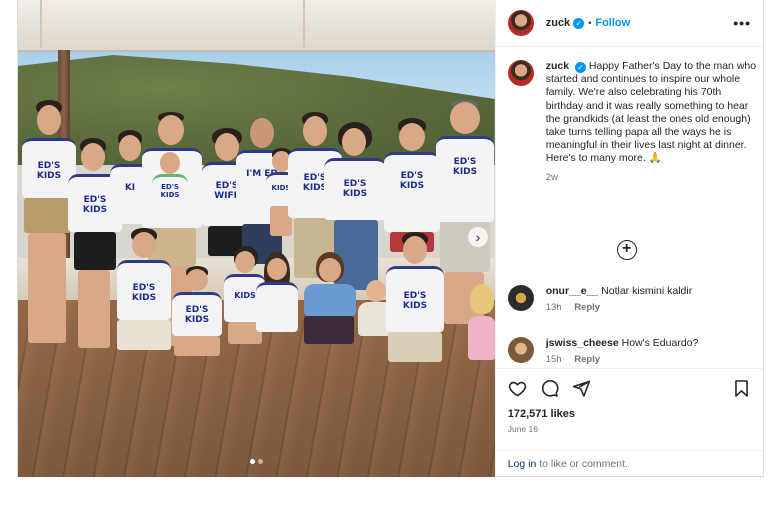 The height and width of the screenshot is (505, 784). I want to click on next-slide-button: ›, so click(478, 237).